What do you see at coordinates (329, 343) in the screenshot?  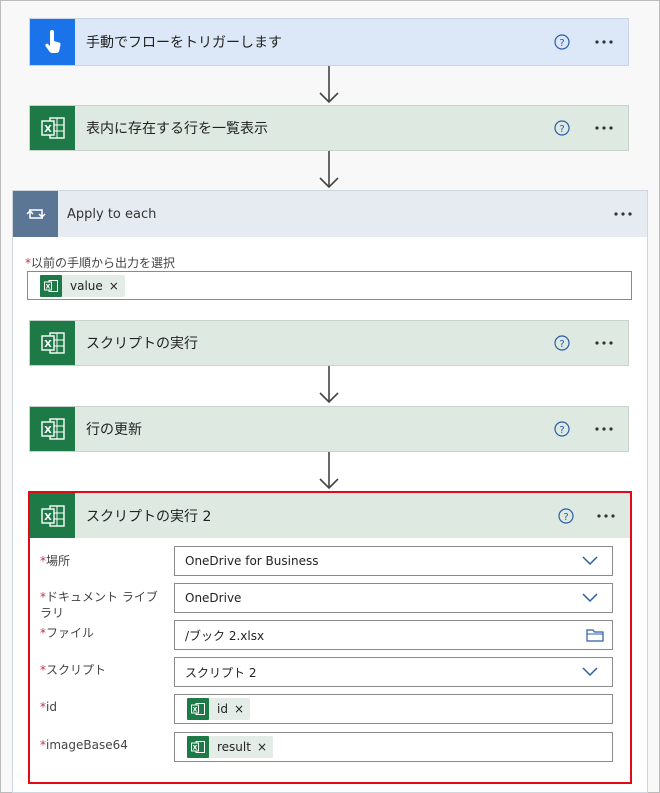 I see `run-script-card: X スクリプトの実行 ?` at bounding box center [329, 343].